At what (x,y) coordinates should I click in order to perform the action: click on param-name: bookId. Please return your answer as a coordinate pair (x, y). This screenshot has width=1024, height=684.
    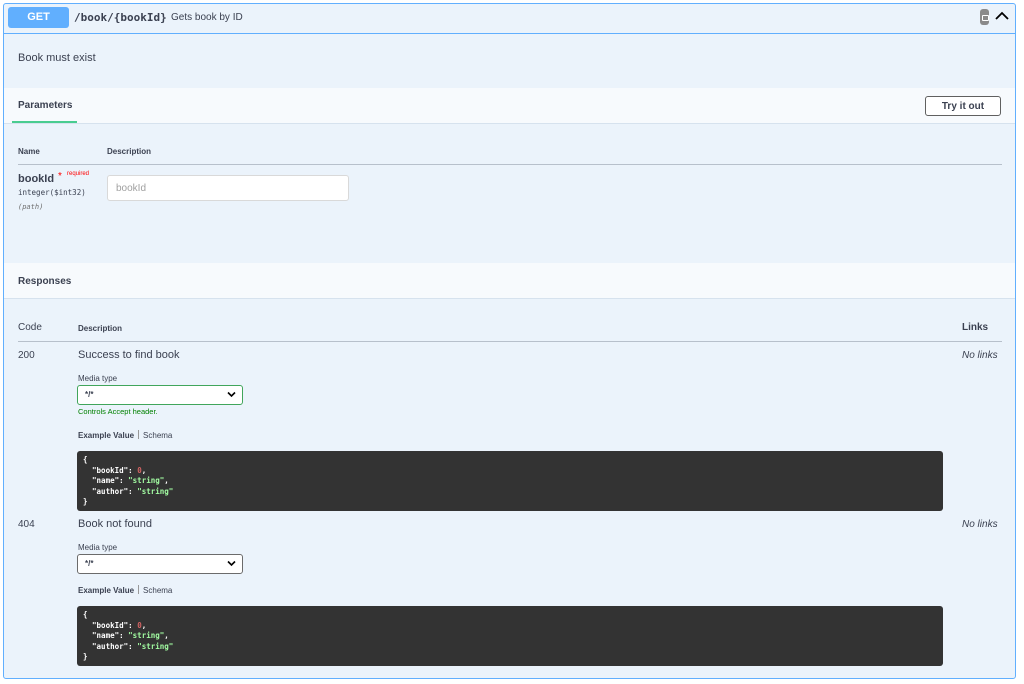
    Looking at the image, I should click on (36, 179).